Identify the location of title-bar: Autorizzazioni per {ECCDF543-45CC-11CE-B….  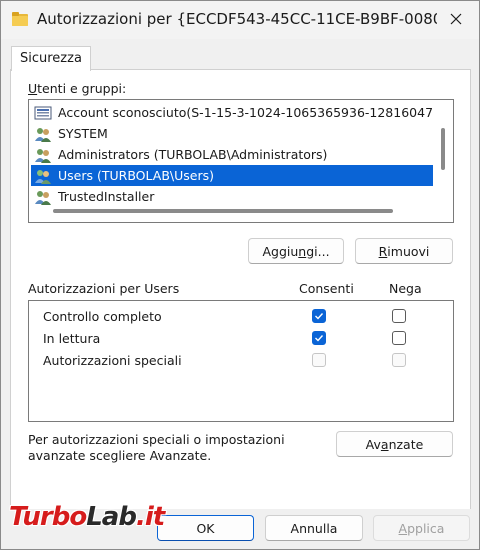
(240, 20).